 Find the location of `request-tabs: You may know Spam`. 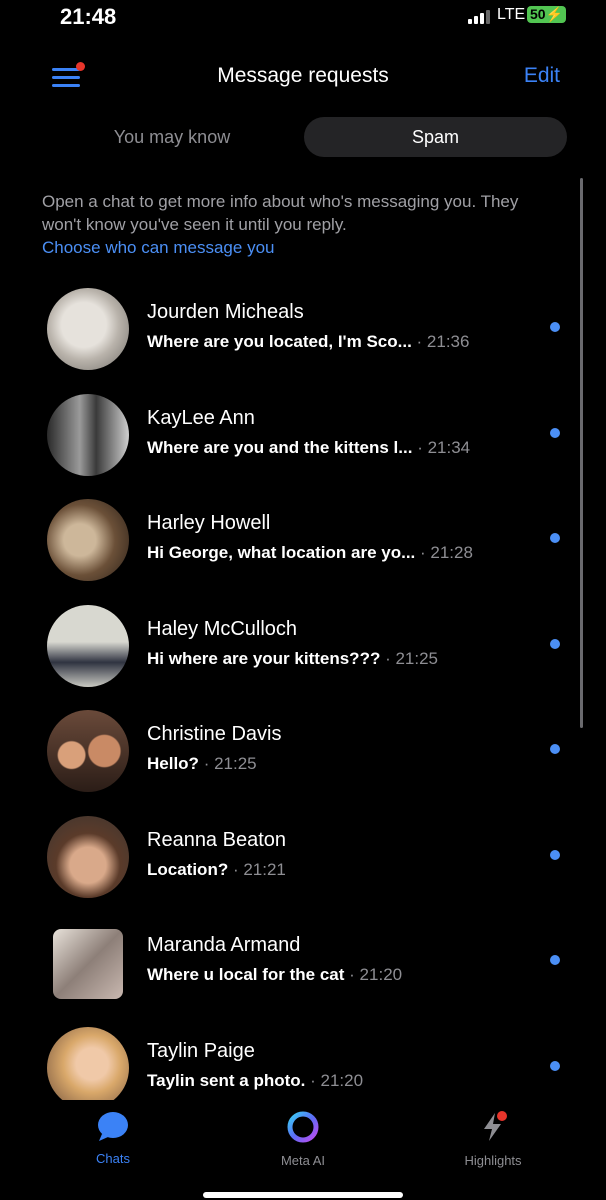

request-tabs: You may know Spam is located at coordinates (303, 137).